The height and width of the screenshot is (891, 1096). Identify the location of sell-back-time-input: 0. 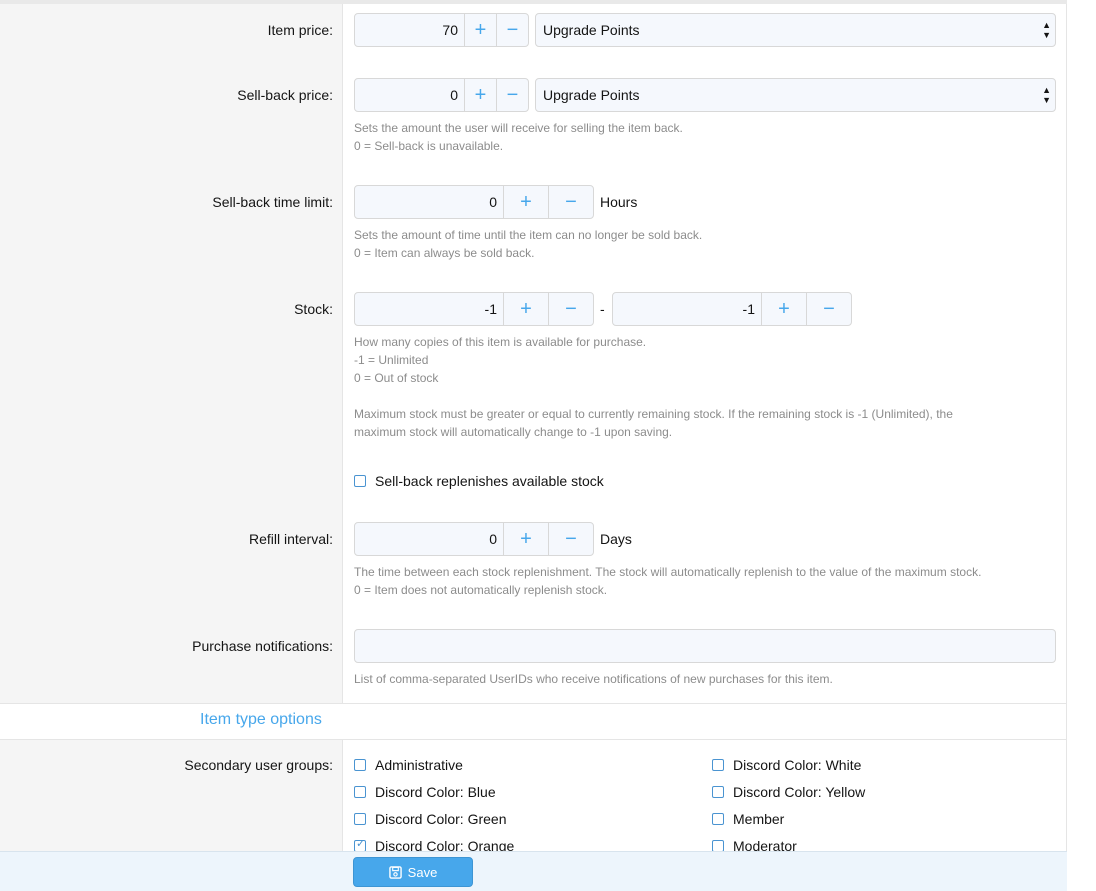
(429, 202).